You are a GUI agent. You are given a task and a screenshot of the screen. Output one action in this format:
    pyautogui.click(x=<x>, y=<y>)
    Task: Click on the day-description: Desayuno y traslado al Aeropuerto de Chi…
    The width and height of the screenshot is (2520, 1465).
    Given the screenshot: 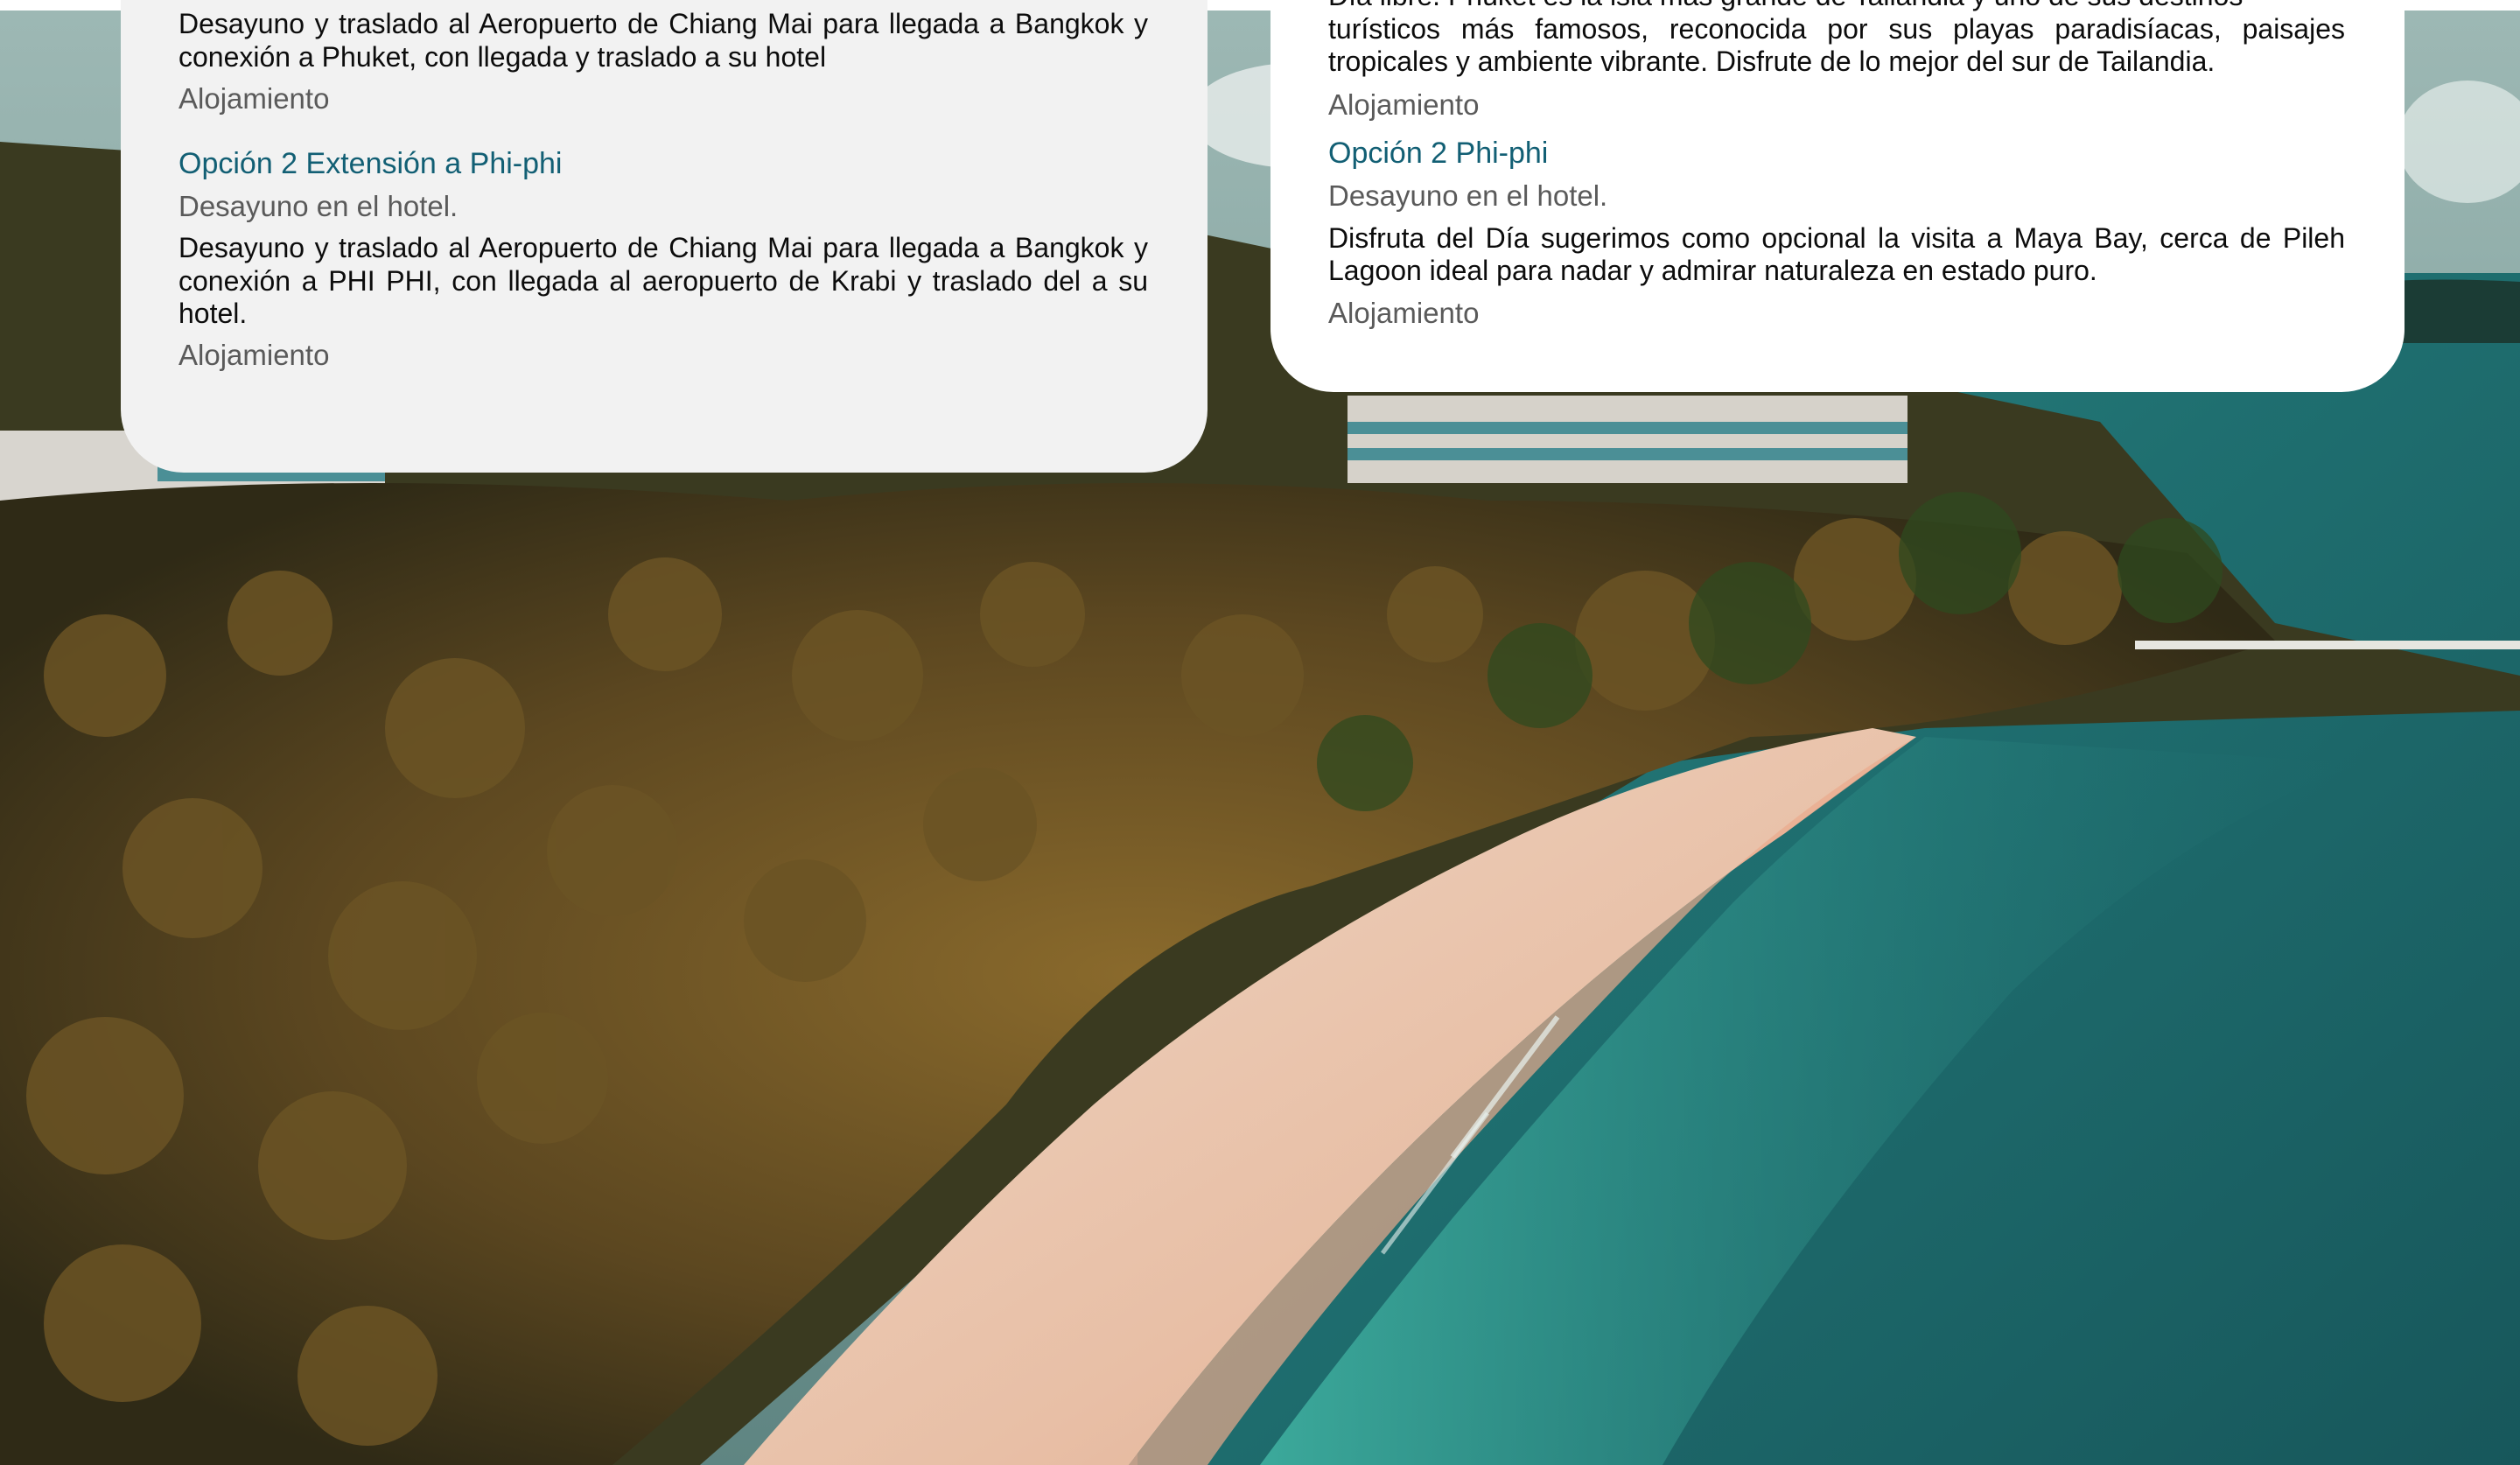 What is the action you would take?
    pyautogui.click(x=663, y=40)
    